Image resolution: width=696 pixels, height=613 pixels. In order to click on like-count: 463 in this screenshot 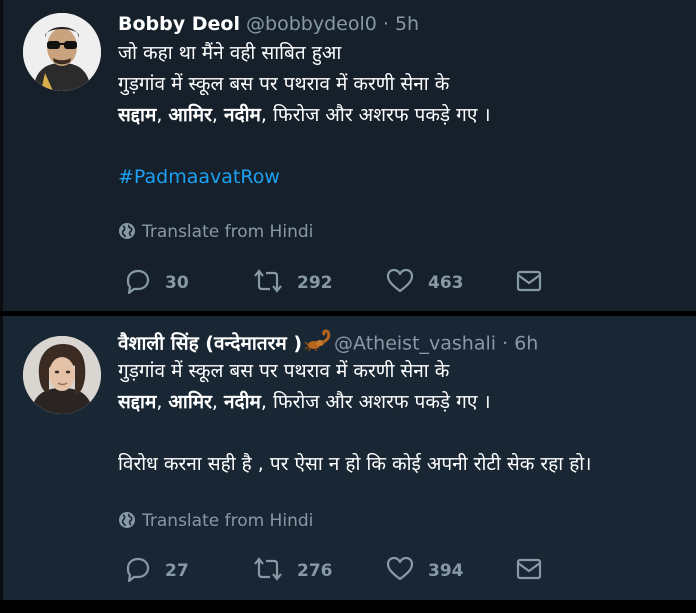, I will do `click(446, 283)`.